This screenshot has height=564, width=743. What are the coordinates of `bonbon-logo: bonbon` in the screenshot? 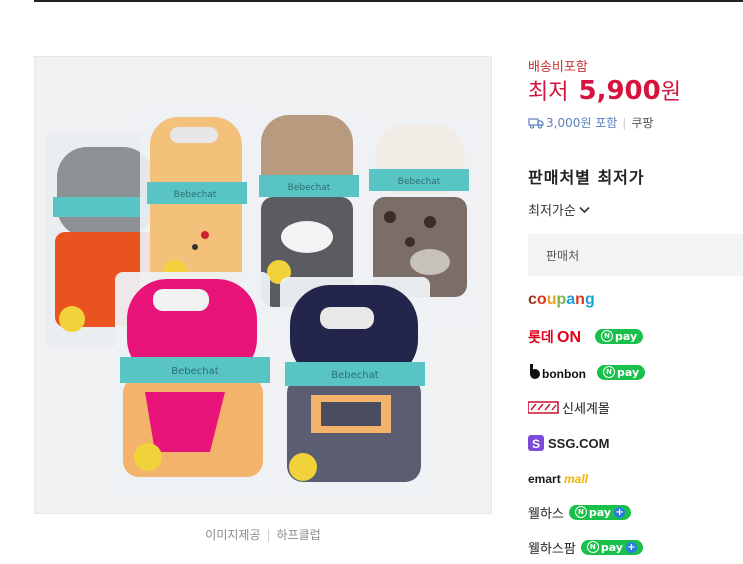 It's located at (558, 372).